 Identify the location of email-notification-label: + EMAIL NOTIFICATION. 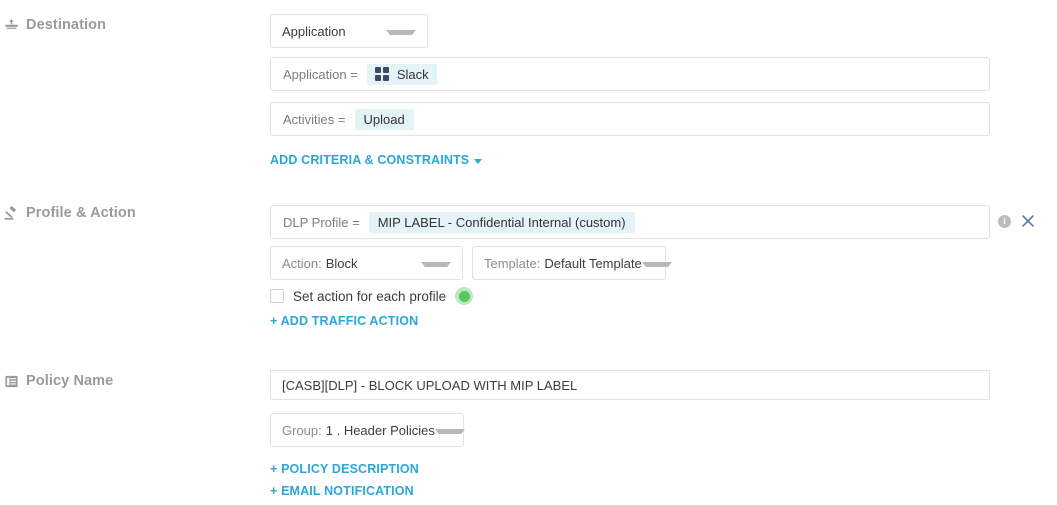
(342, 491).